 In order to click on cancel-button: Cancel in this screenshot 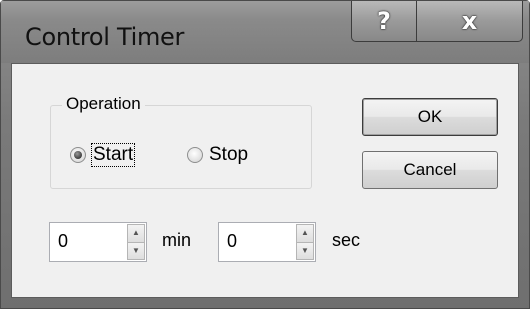, I will do `click(430, 170)`.